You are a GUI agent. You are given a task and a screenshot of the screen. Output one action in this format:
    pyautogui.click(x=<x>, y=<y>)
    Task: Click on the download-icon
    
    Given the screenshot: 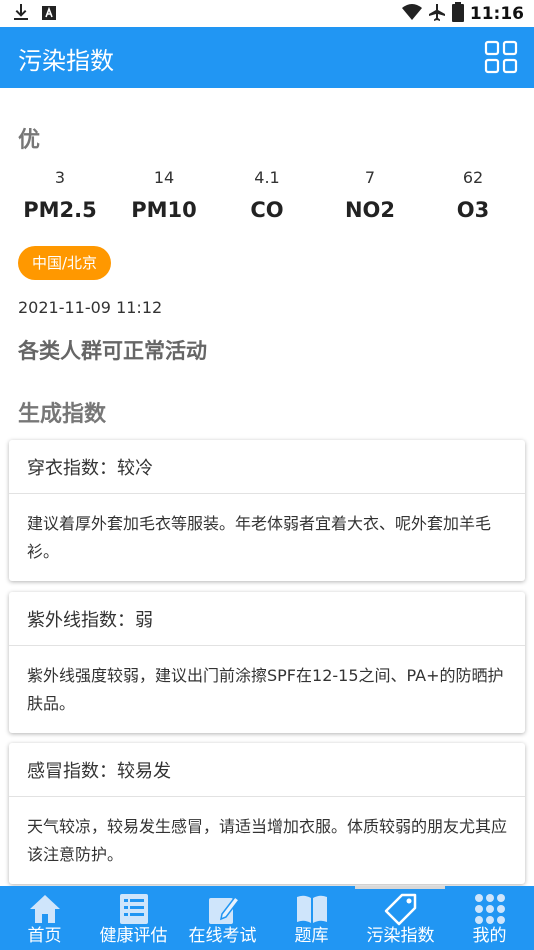 What is the action you would take?
    pyautogui.click(x=21, y=14)
    